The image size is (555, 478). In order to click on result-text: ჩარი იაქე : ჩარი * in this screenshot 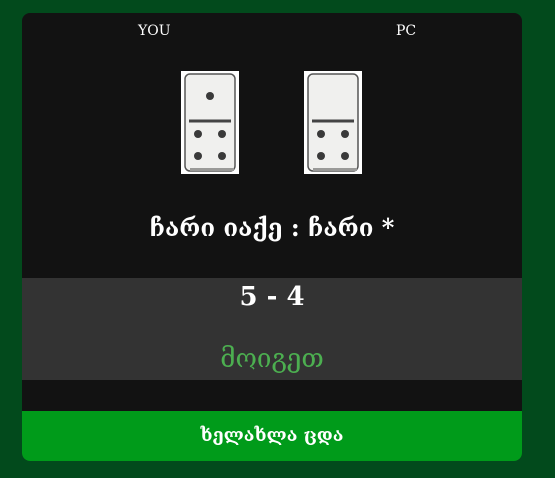, I will do `click(272, 227)`.